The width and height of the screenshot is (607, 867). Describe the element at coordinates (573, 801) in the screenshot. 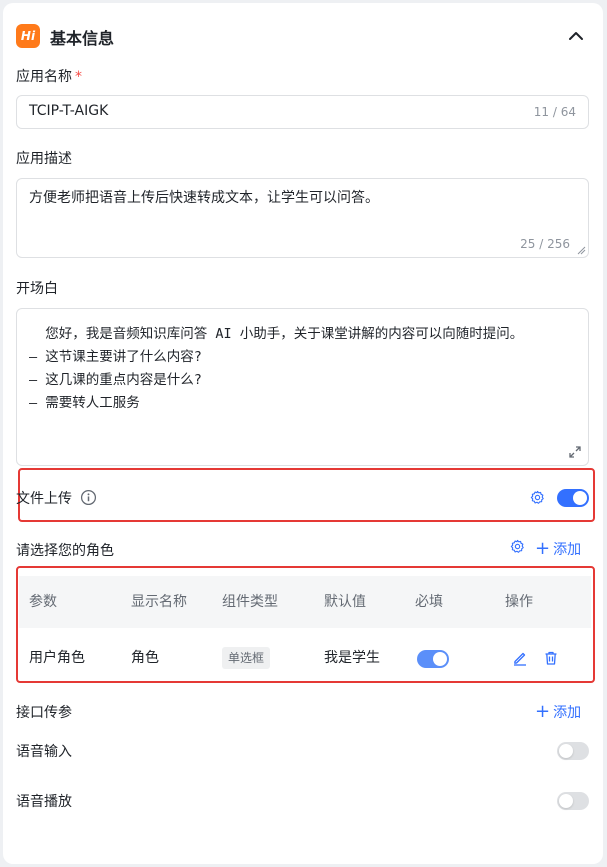

I see `voice-playback-toggle` at that location.